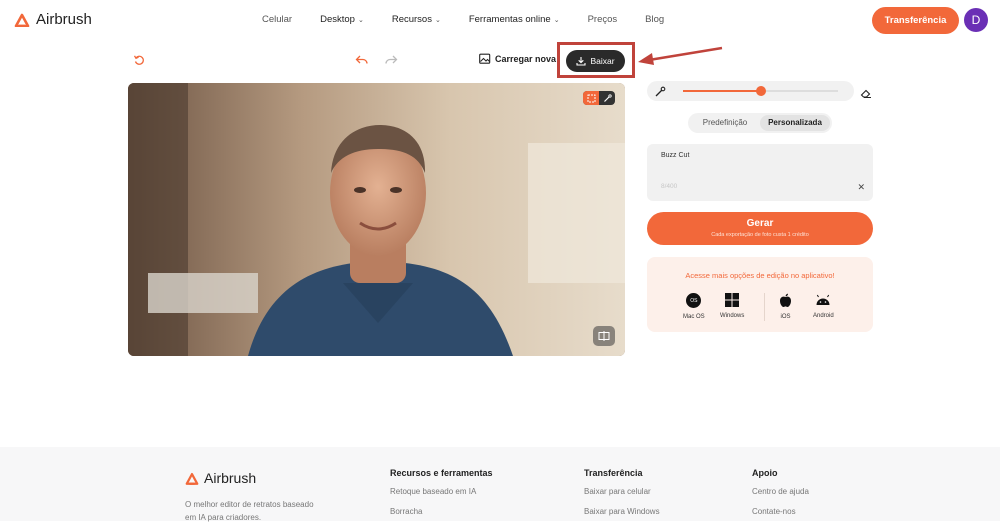 This screenshot has width=1000, height=527. Describe the element at coordinates (760, 235) in the screenshot. I see `generate-credit-note: Cada exportação de foto custa 1 crédito` at that location.